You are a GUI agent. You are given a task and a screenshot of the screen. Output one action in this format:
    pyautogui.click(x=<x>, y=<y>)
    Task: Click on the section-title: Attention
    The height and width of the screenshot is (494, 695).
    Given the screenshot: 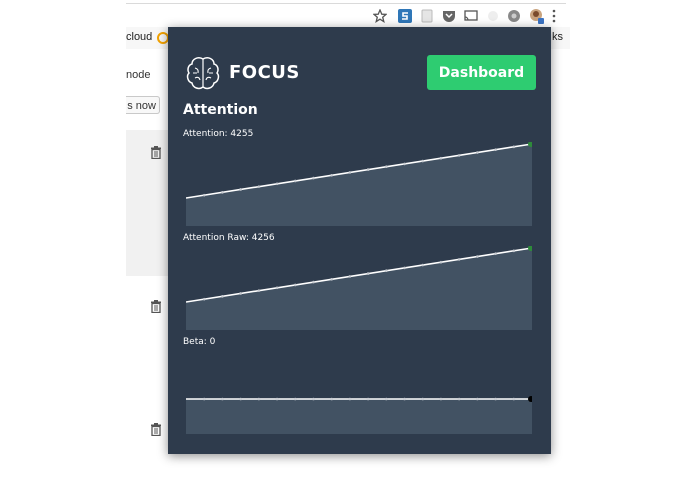 What is the action you would take?
    pyautogui.click(x=220, y=110)
    